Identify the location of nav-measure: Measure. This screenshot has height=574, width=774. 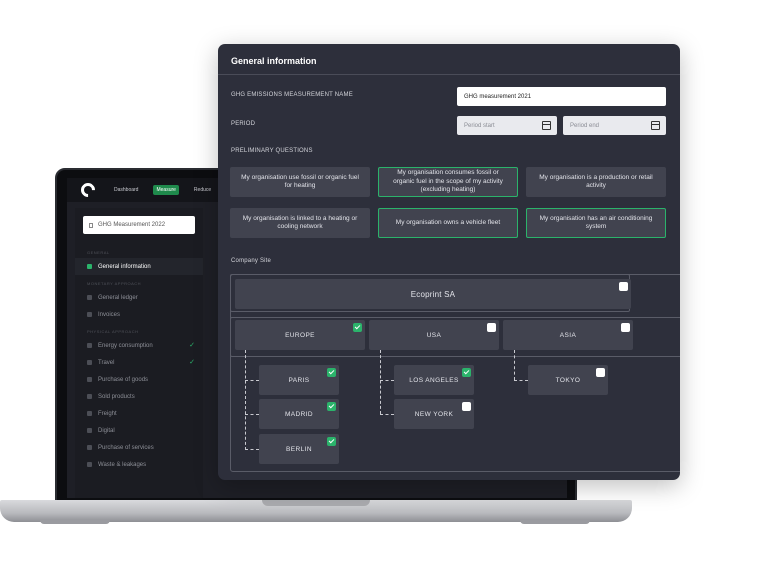
(166, 190).